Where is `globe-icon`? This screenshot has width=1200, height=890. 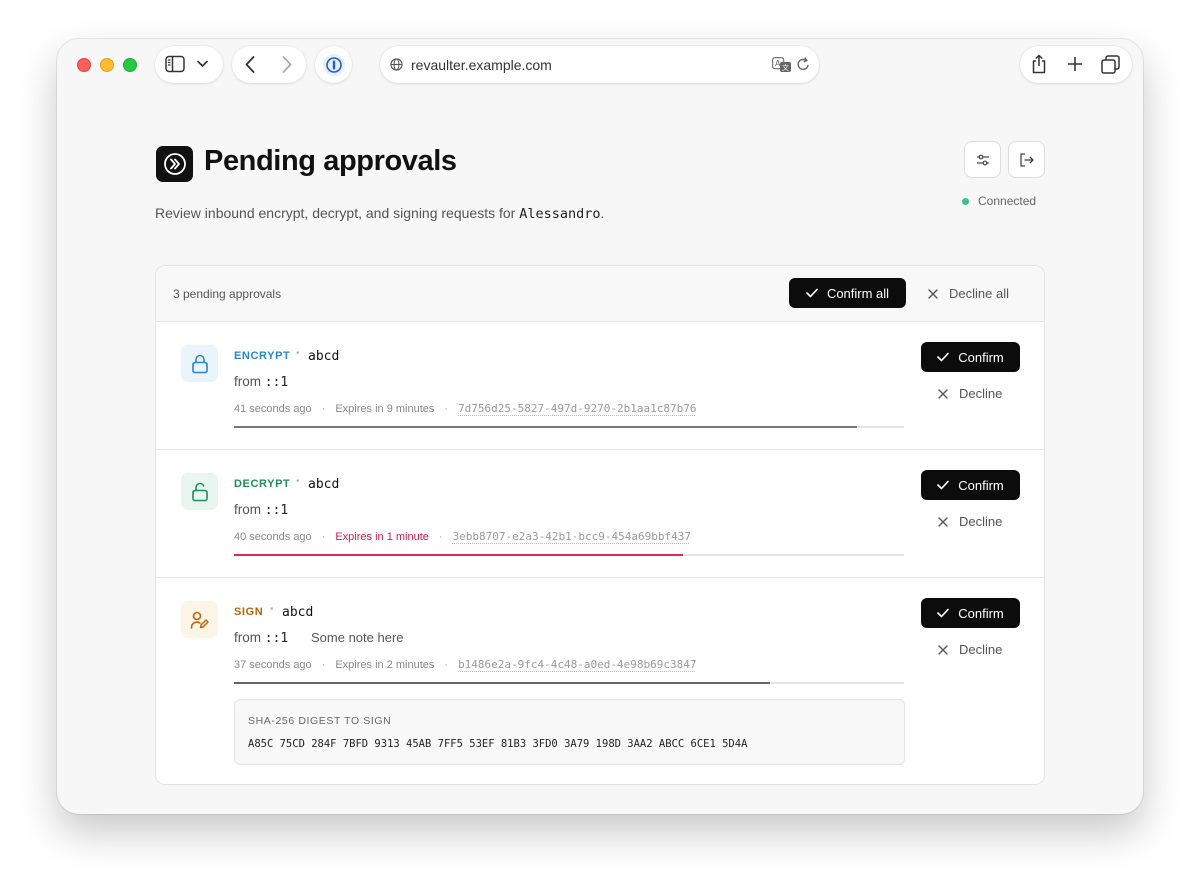
globe-icon is located at coordinates (396, 64).